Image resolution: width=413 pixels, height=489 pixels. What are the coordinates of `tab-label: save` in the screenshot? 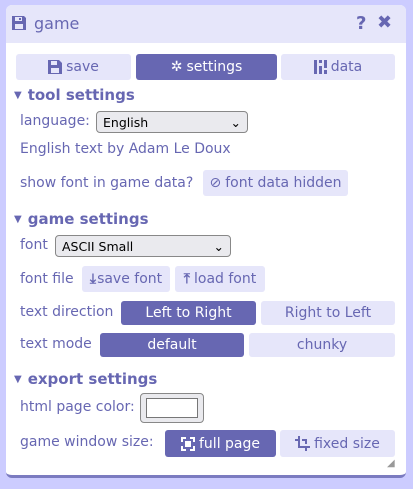 It's located at (82, 67).